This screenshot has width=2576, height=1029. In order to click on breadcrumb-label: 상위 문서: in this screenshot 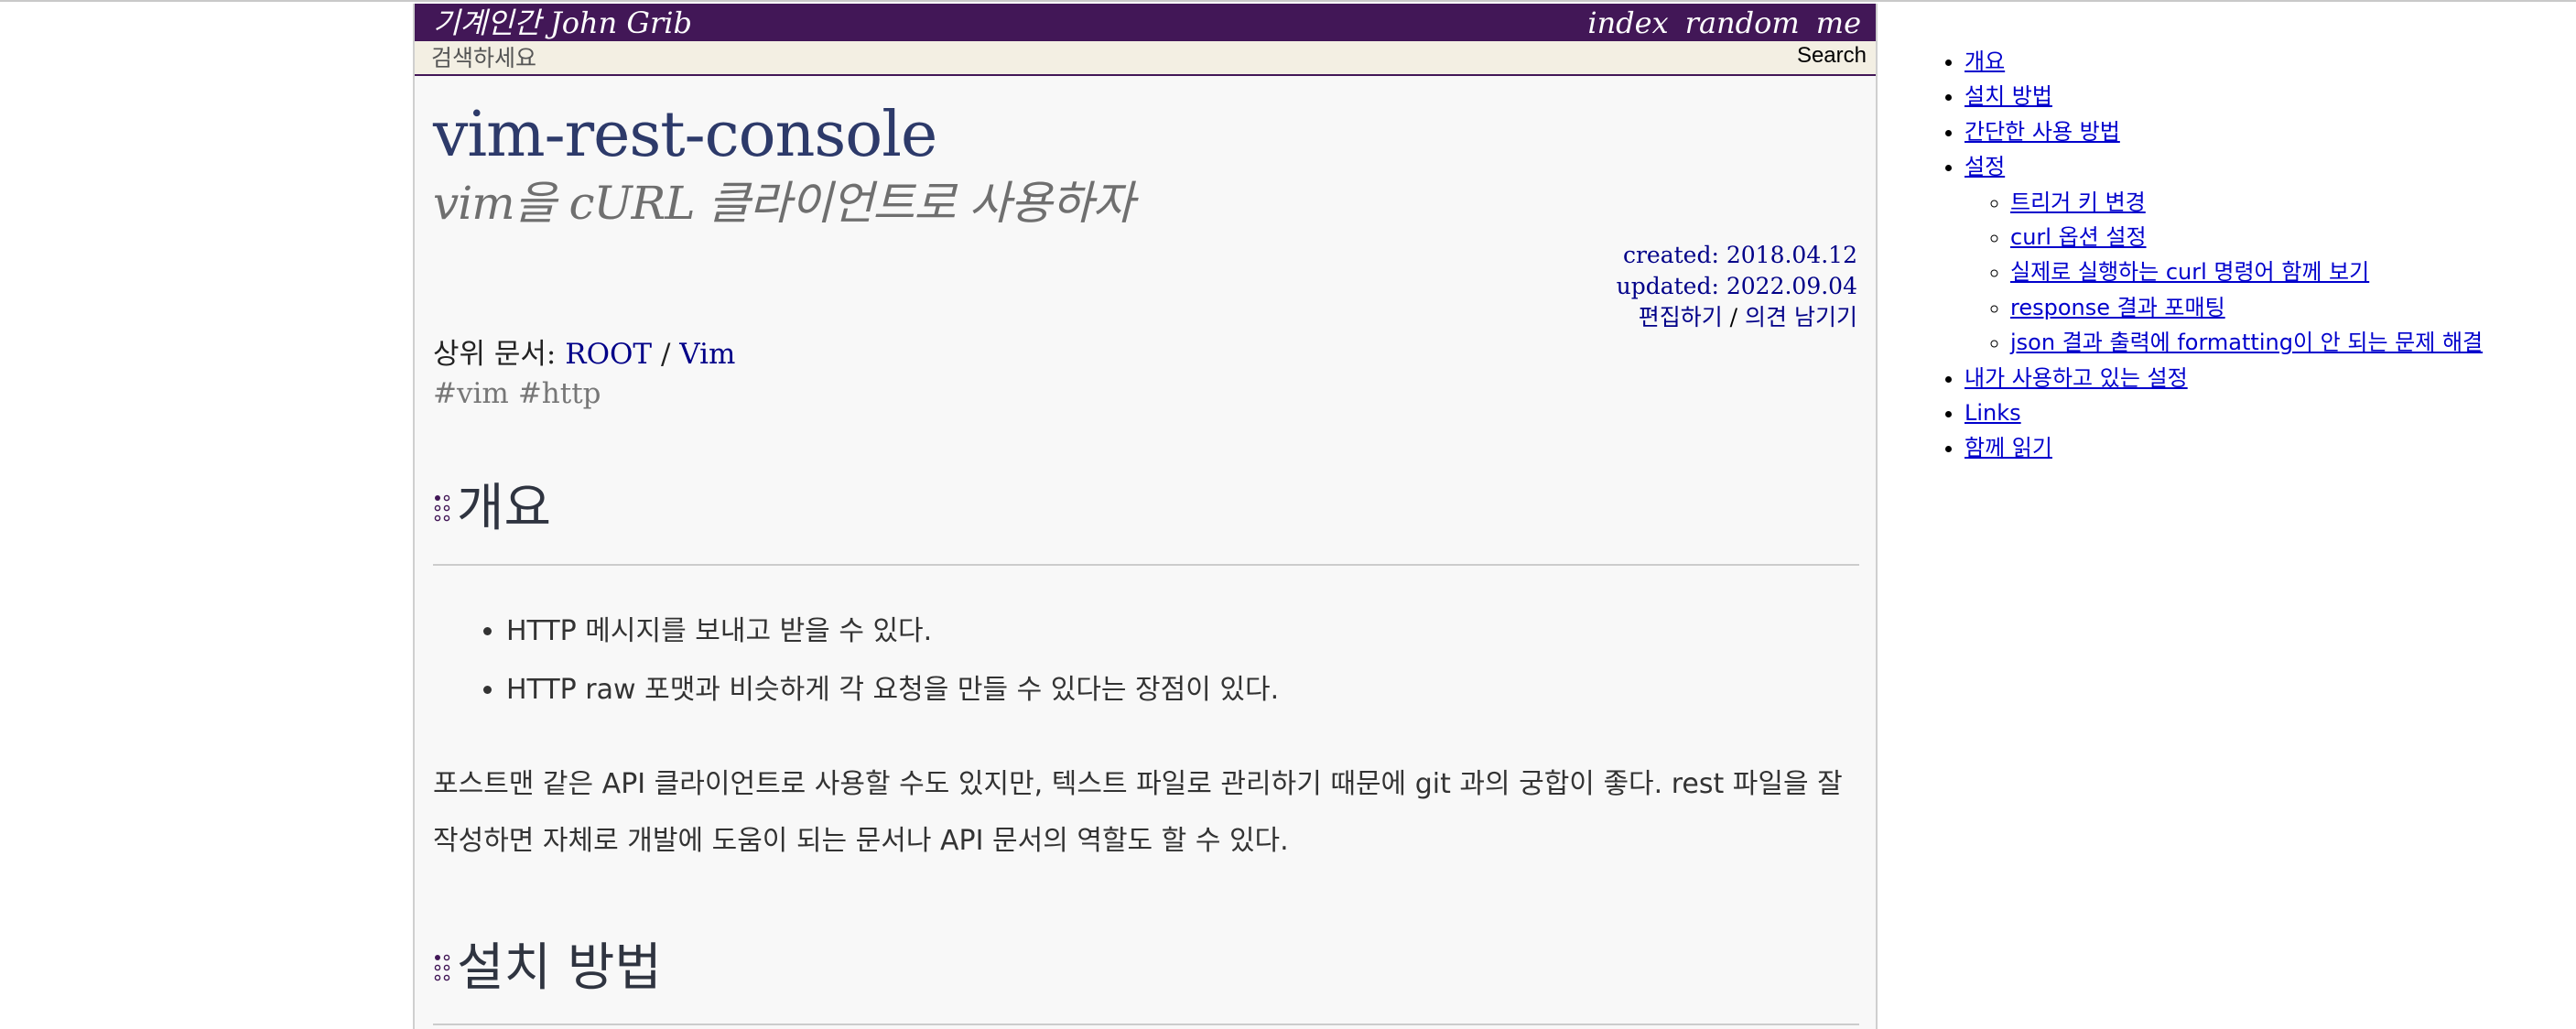, I will do `click(499, 354)`.